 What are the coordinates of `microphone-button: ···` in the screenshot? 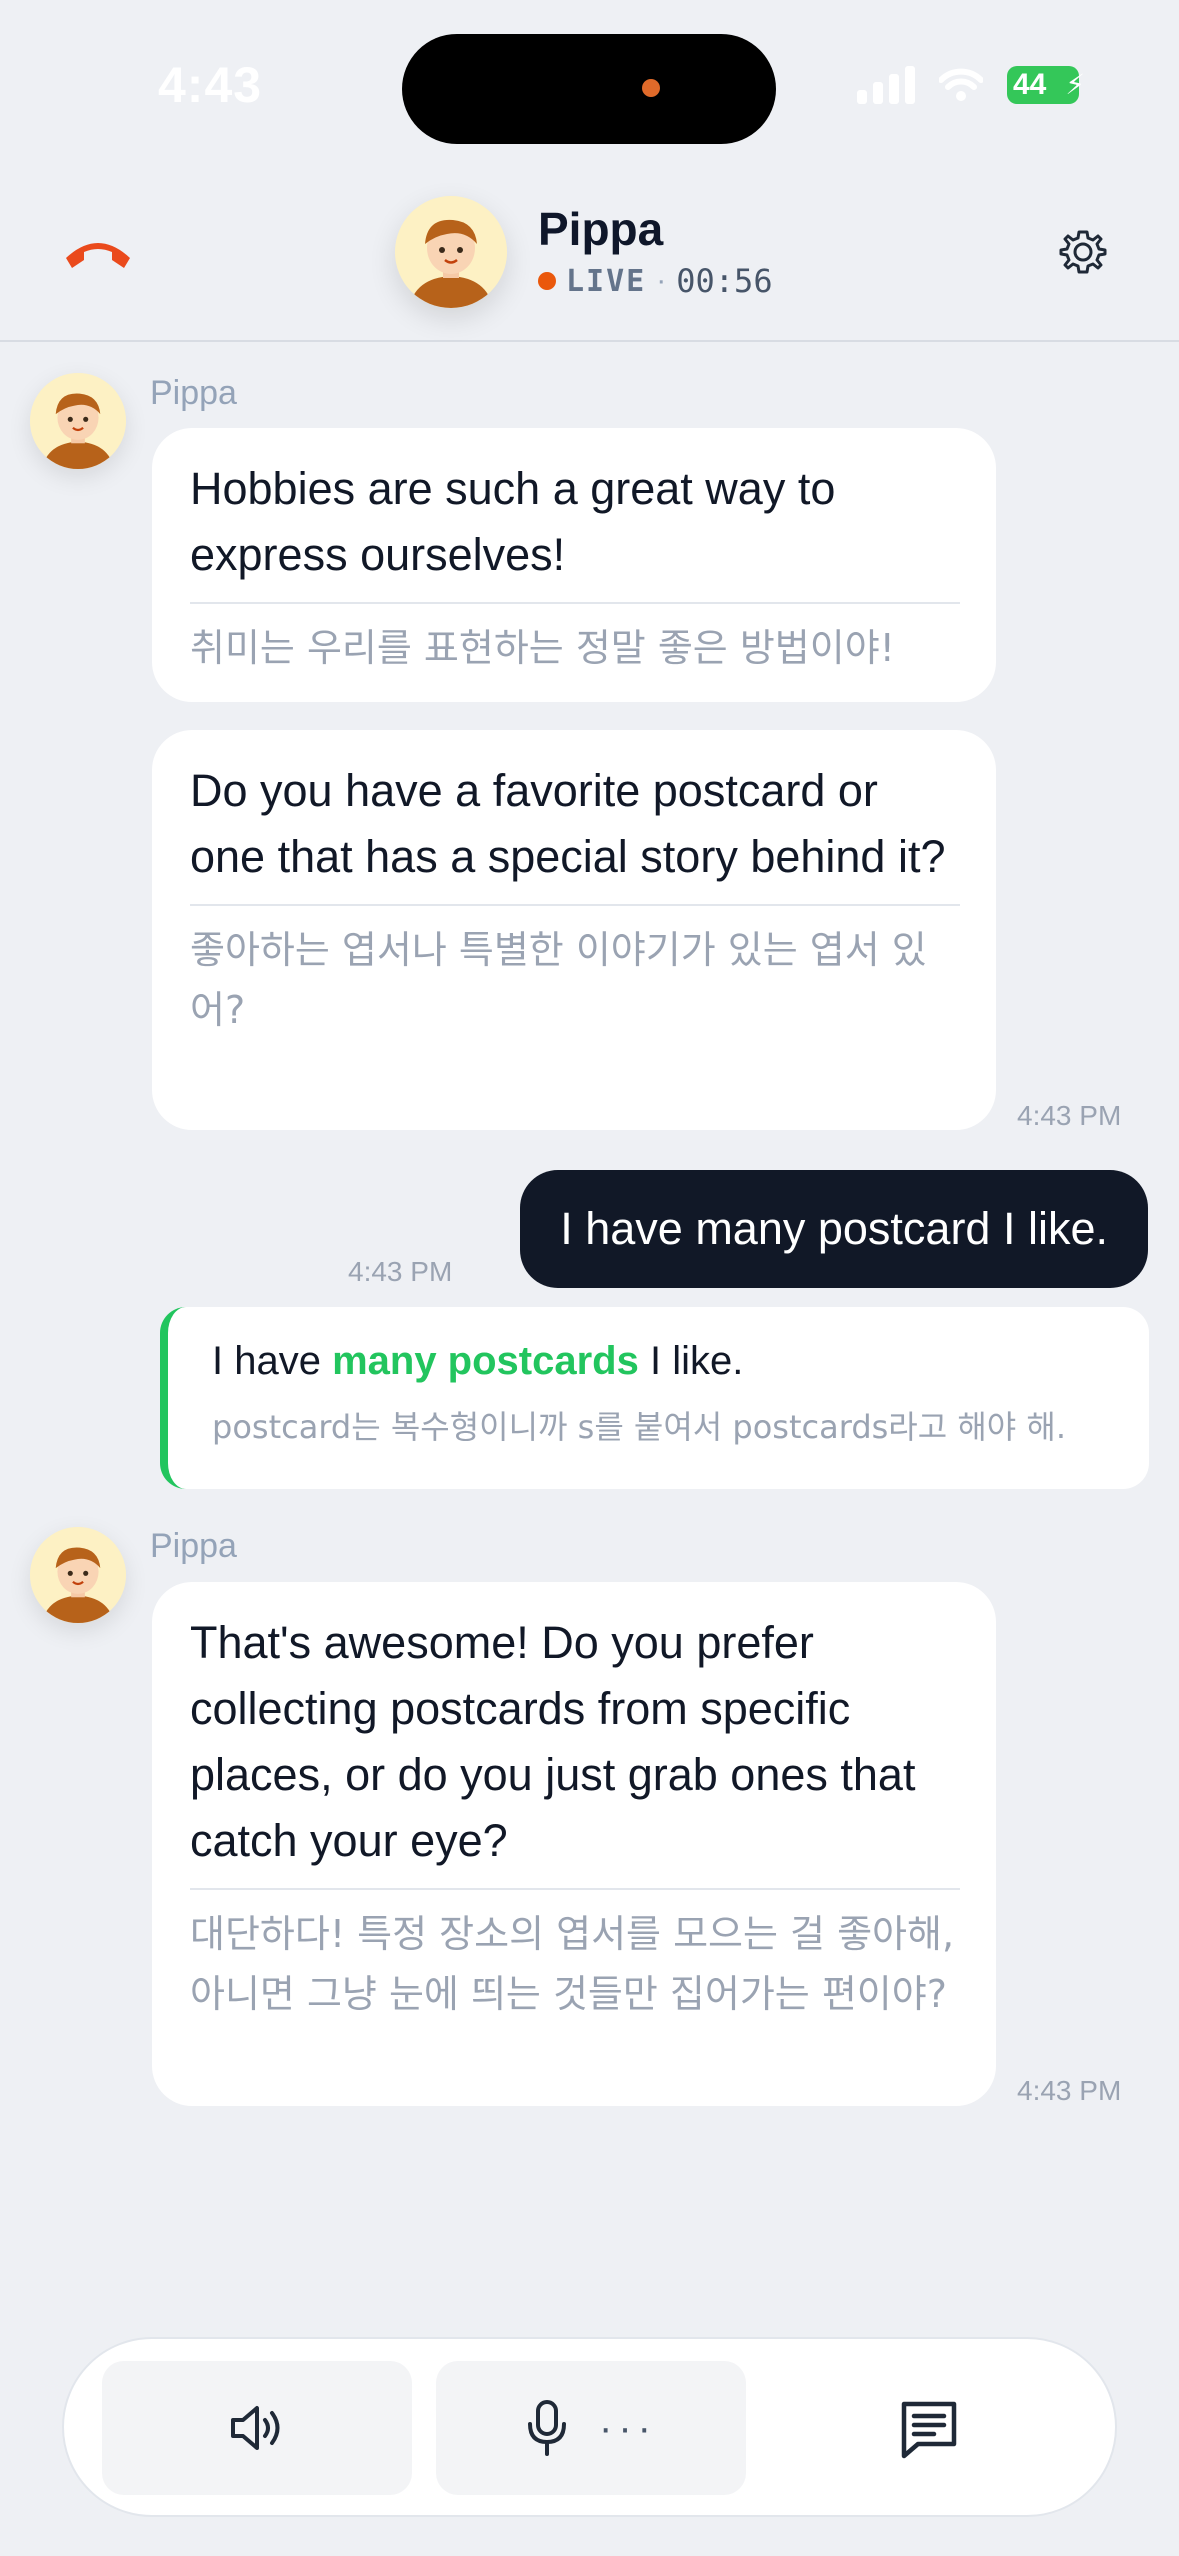 It's located at (591, 2428).